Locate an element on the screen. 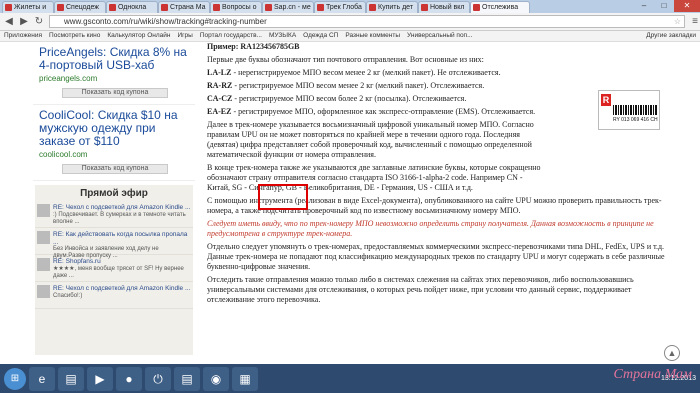 Image resolution: width=700 pixels, height=393 pixels. tab-active: Отслежива is located at coordinates (500, 7).